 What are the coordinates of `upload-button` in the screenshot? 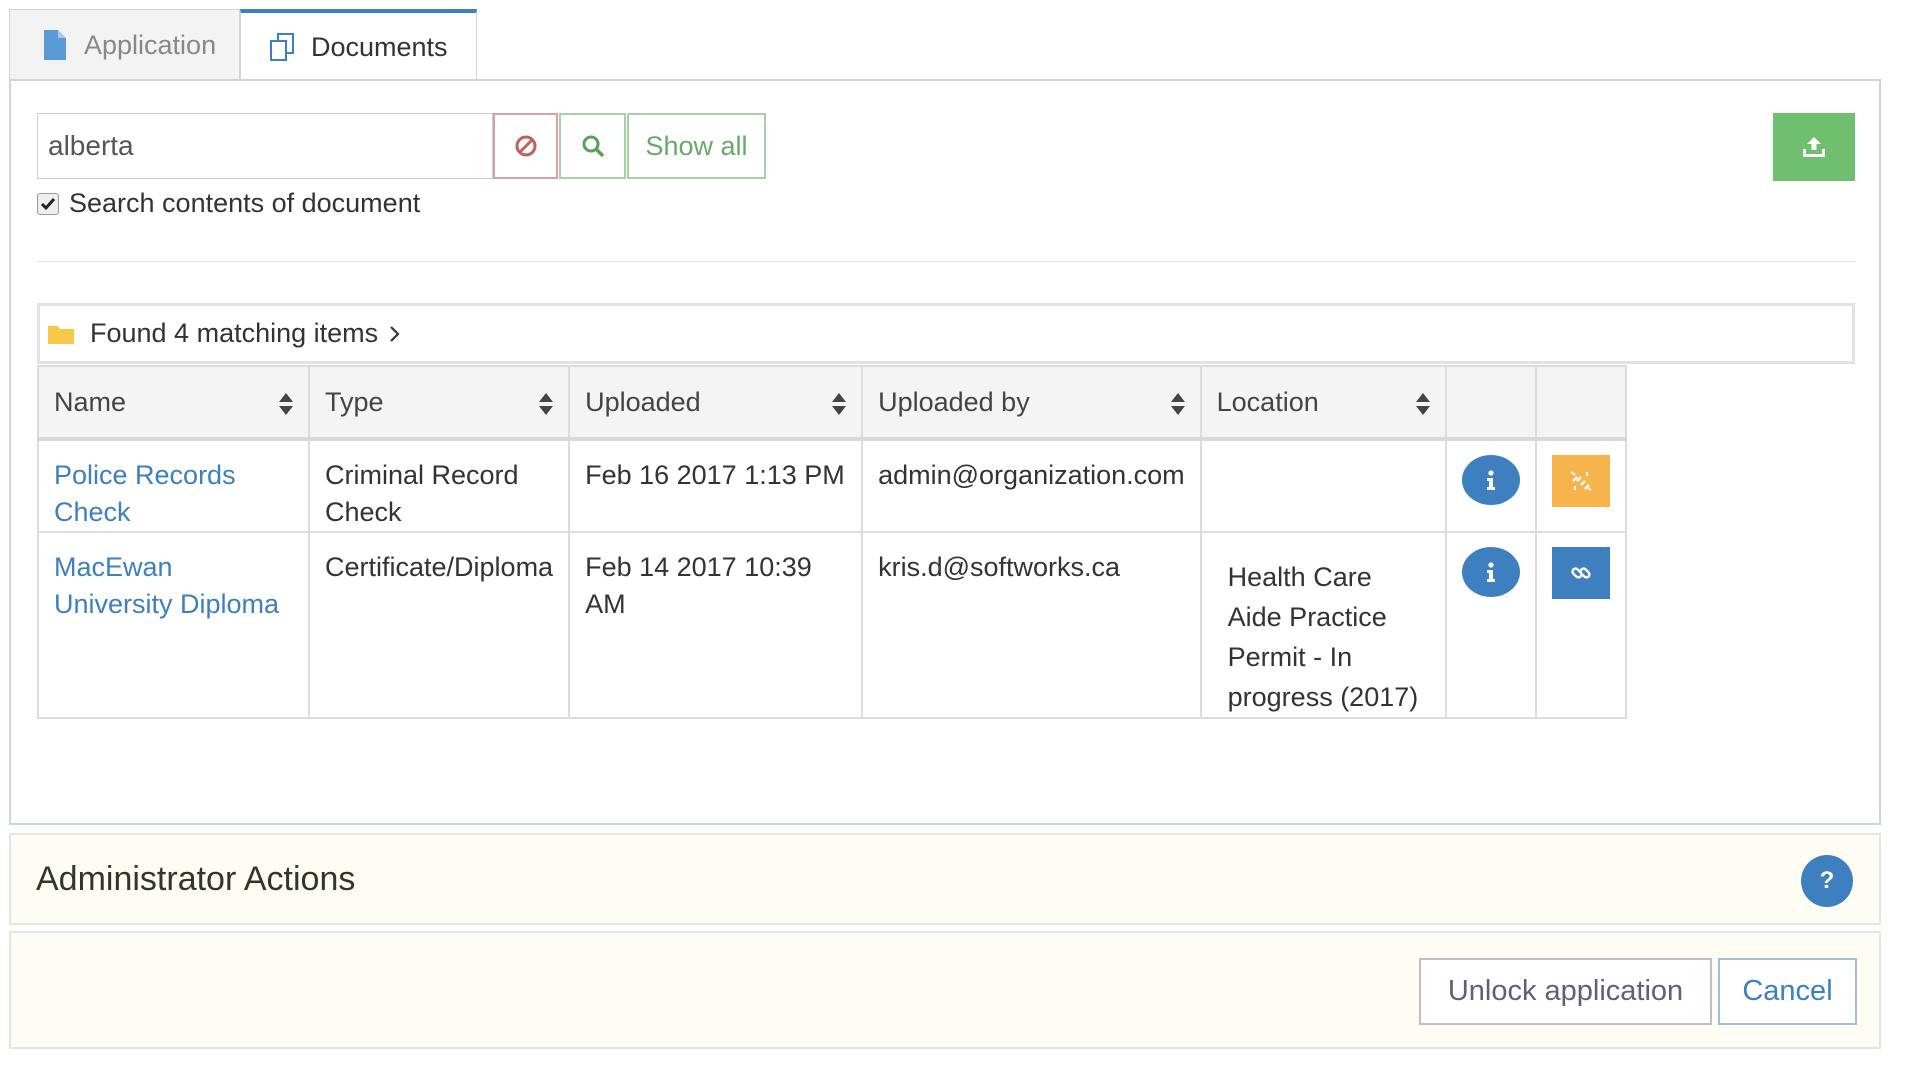 It's located at (1814, 147).